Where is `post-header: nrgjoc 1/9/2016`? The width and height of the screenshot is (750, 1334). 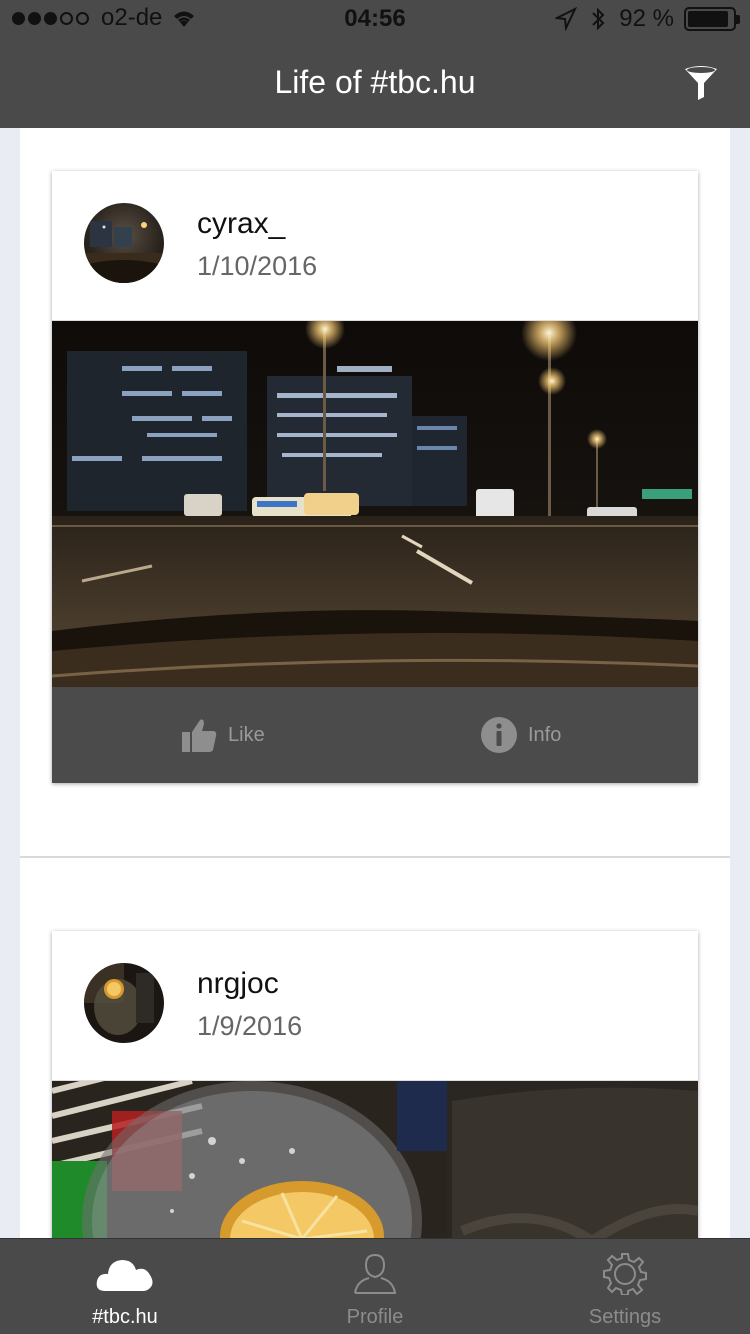 post-header: nrgjoc 1/9/2016 is located at coordinates (375, 1006).